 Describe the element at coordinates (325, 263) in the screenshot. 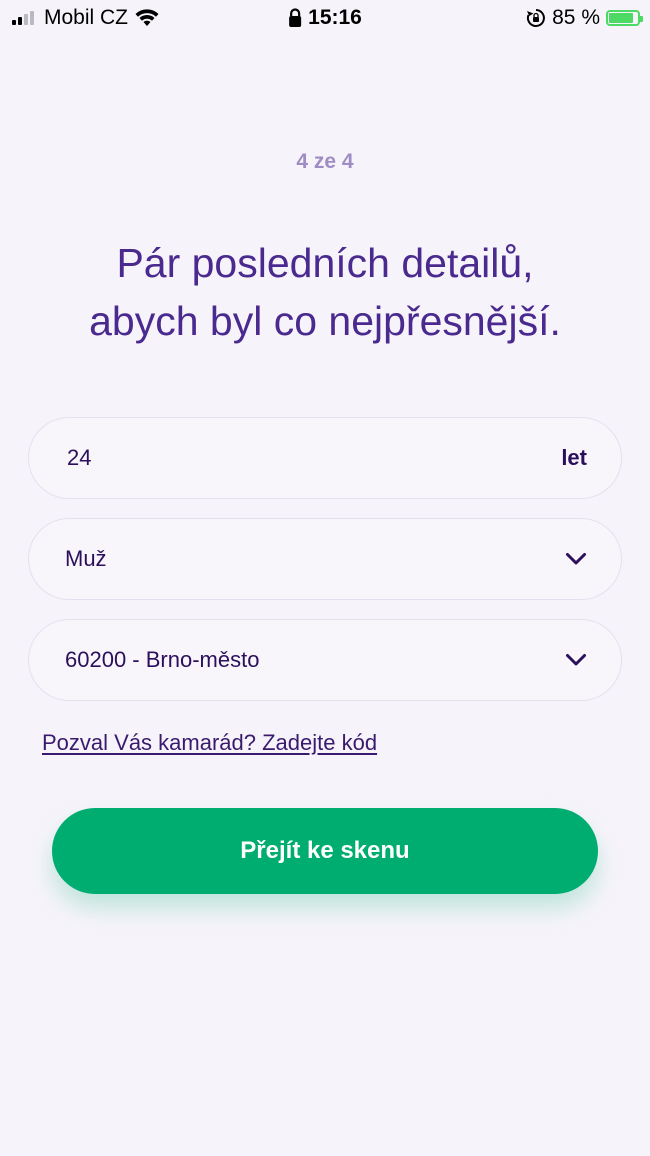

I see `page-title-line-1: Pár posledních detailů,` at that location.